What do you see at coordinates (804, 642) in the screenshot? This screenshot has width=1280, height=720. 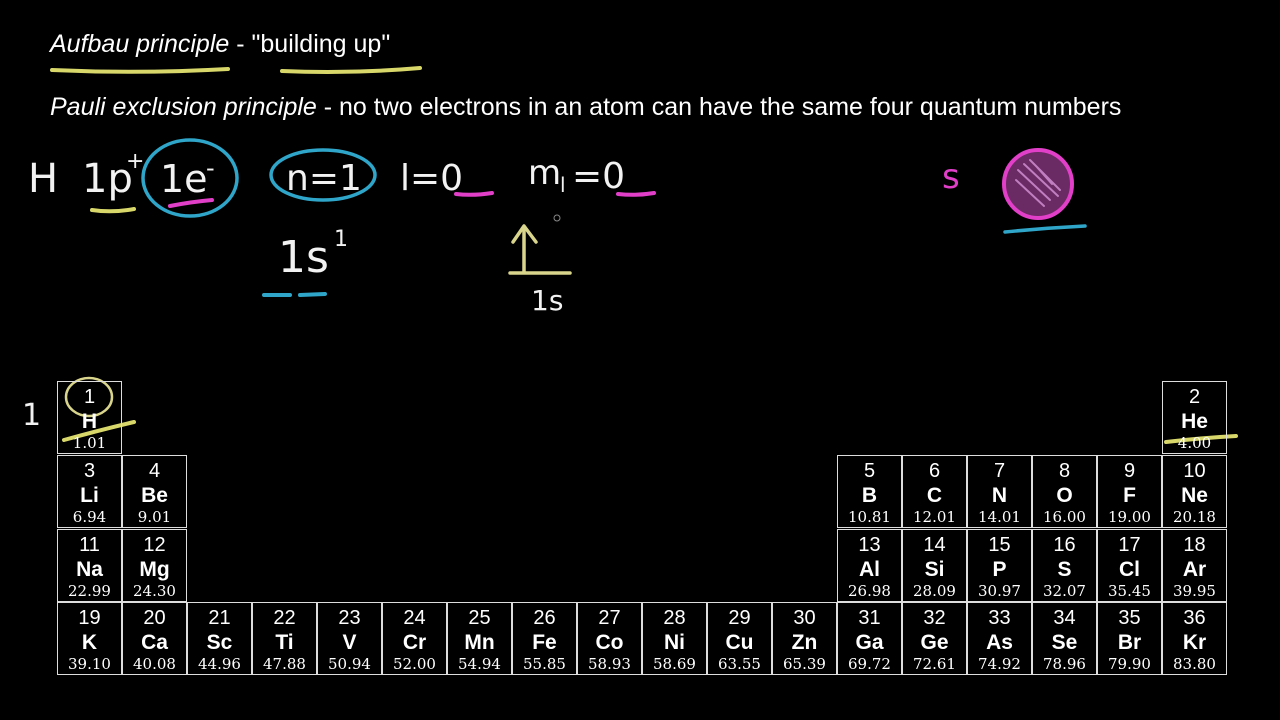 I see `element-symbol: Zn` at bounding box center [804, 642].